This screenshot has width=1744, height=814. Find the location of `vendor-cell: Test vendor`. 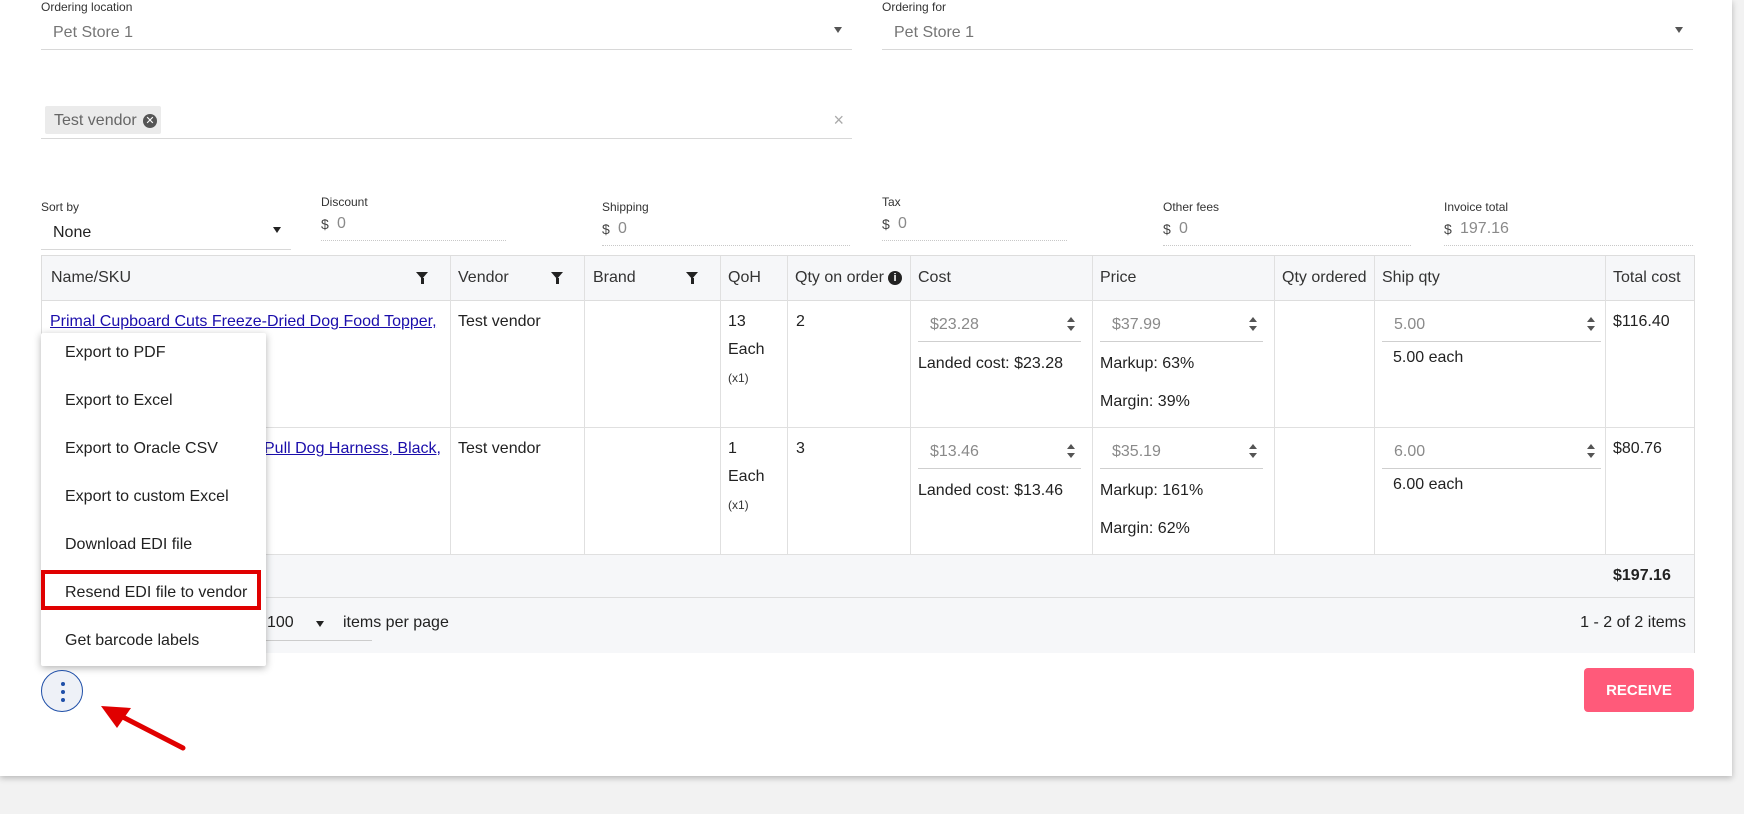

vendor-cell: Test vendor is located at coordinates (499, 321).